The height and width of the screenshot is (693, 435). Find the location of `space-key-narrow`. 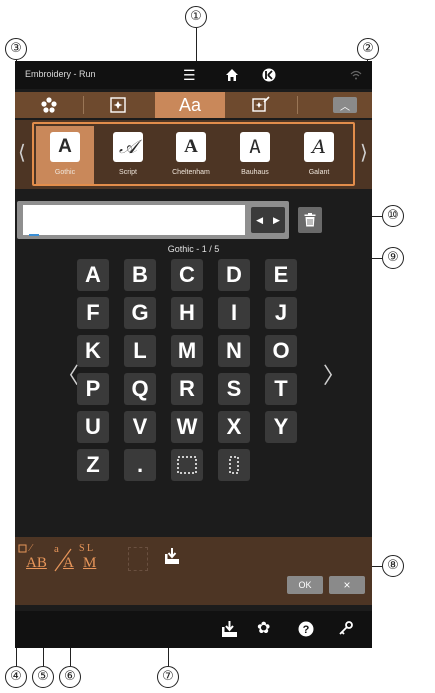

space-key-narrow is located at coordinates (234, 465).